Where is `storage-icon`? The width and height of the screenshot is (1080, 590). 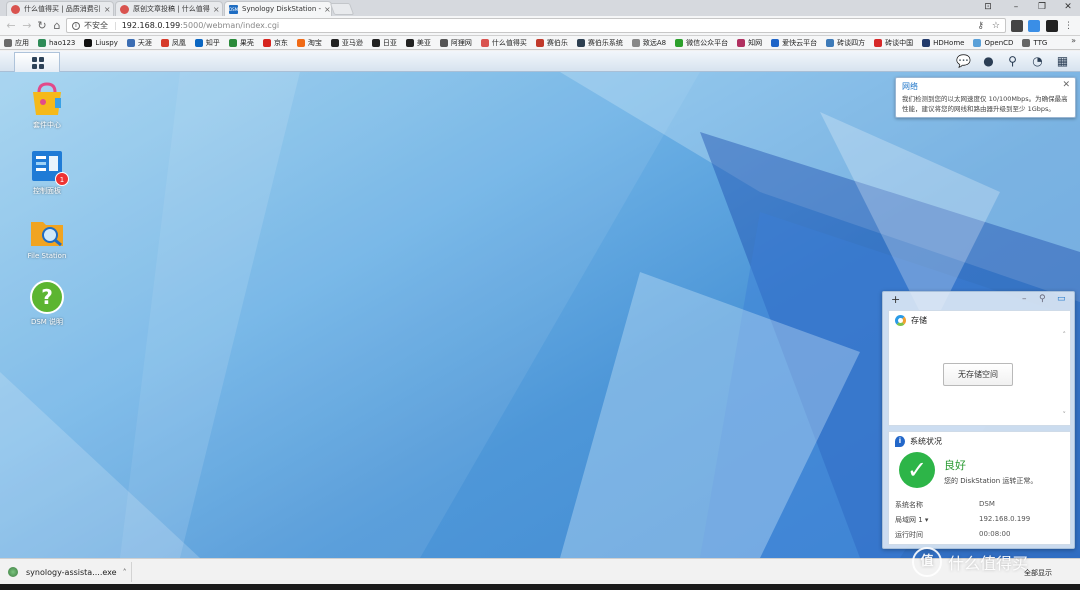
storage-icon is located at coordinates (900, 320).